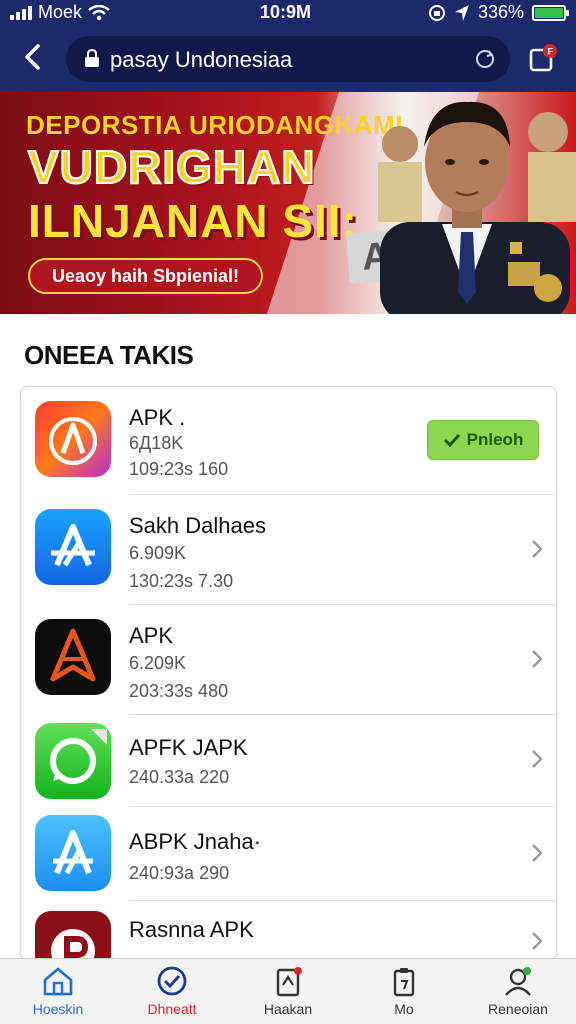 This screenshot has height=1024, width=576. What do you see at coordinates (109, 355) in the screenshot?
I see `section-title: ONEEA TAKIS` at bounding box center [109, 355].